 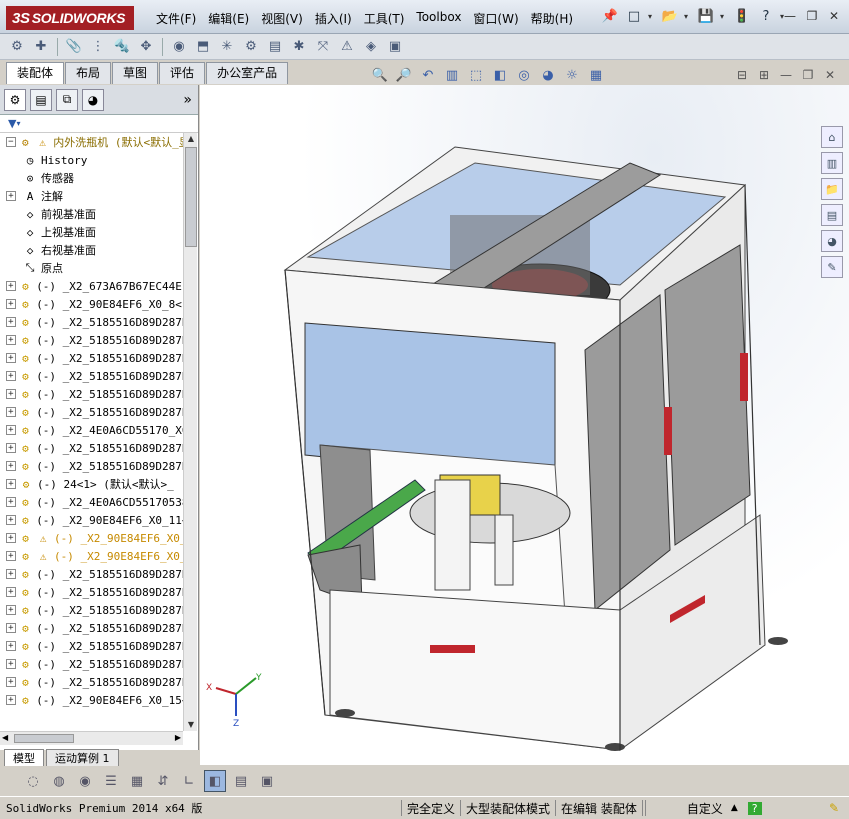 What do you see at coordinates (91, 484) in the screenshot?
I see `tree-component: + ⚙ (-) 24<1> (默认<默认>_` at bounding box center [91, 484].